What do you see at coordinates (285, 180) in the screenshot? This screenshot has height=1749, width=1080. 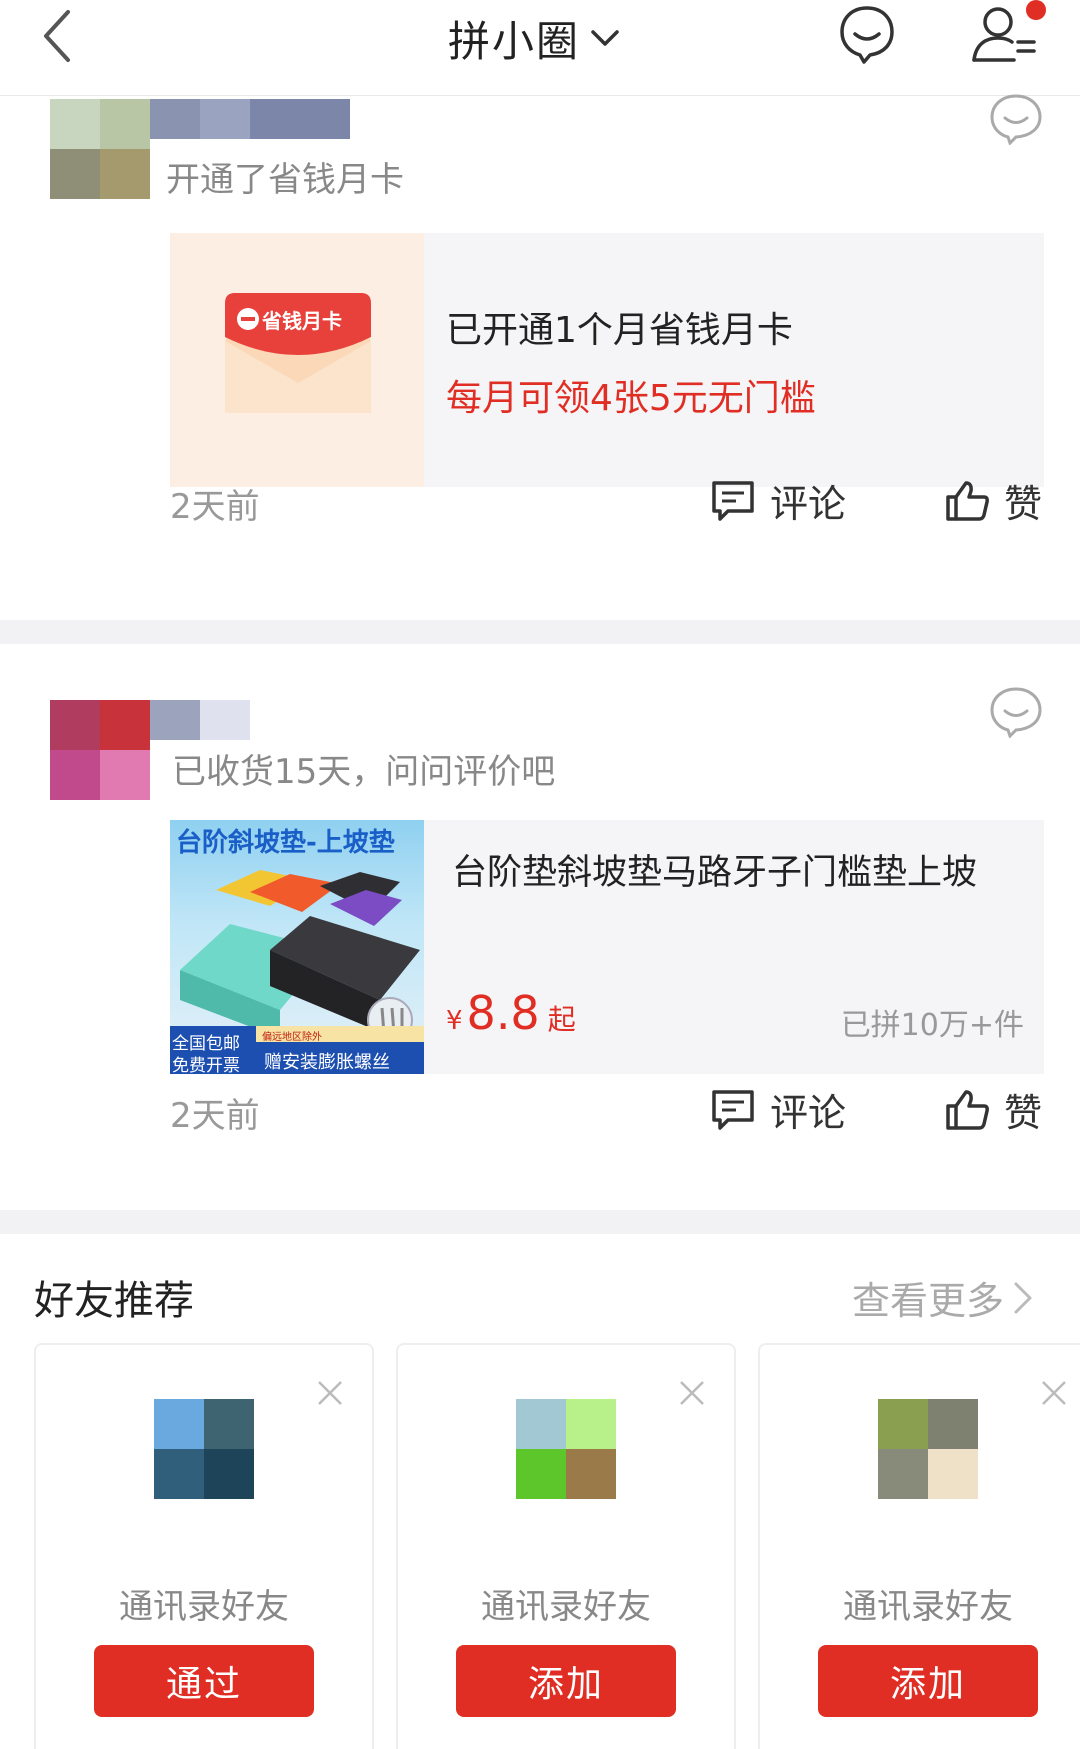 I see `activity-text: 开通了省钱月卡` at bounding box center [285, 180].